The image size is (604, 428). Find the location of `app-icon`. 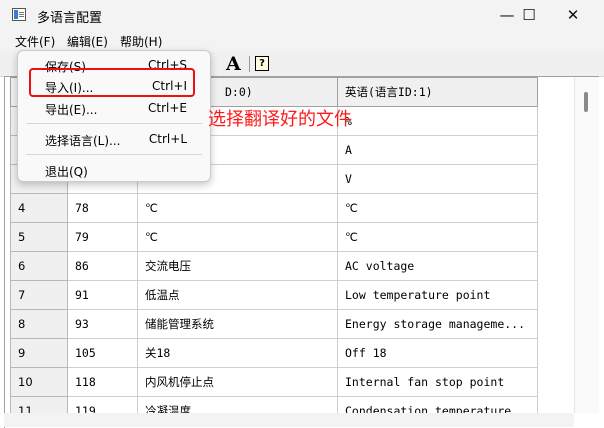

app-icon is located at coordinates (19, 14).